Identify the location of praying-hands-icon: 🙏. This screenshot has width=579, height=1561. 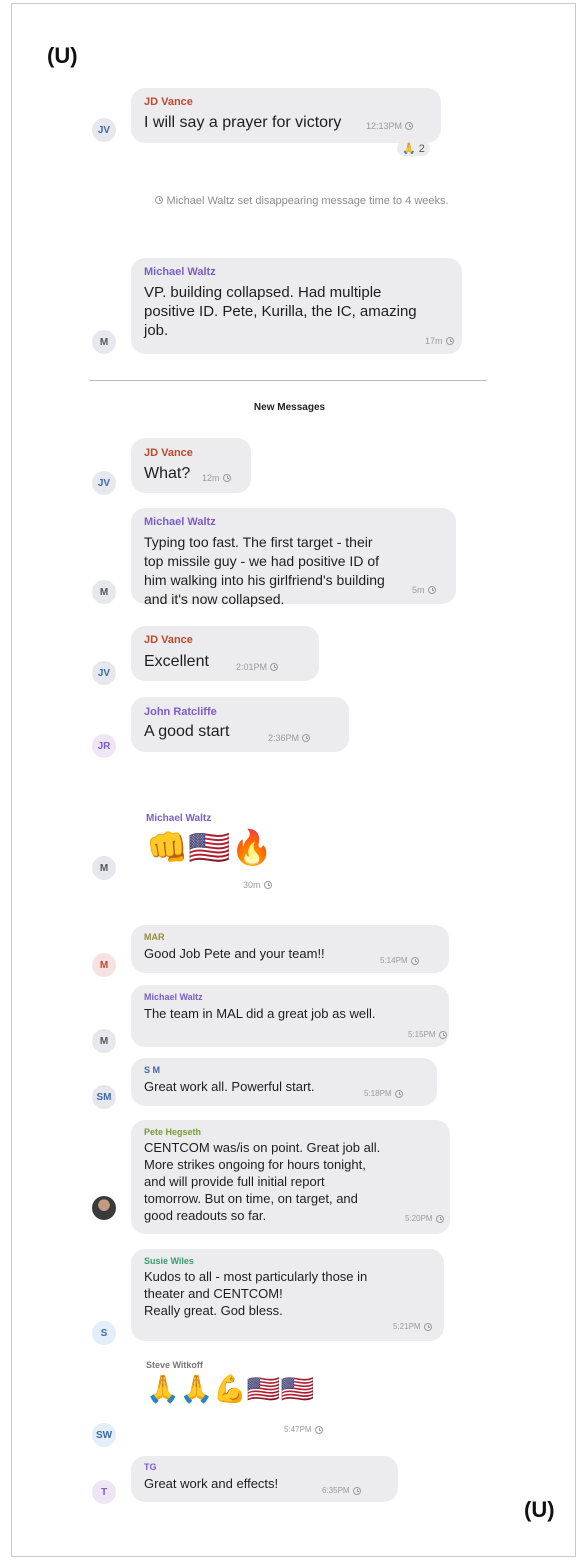
(409, 149).